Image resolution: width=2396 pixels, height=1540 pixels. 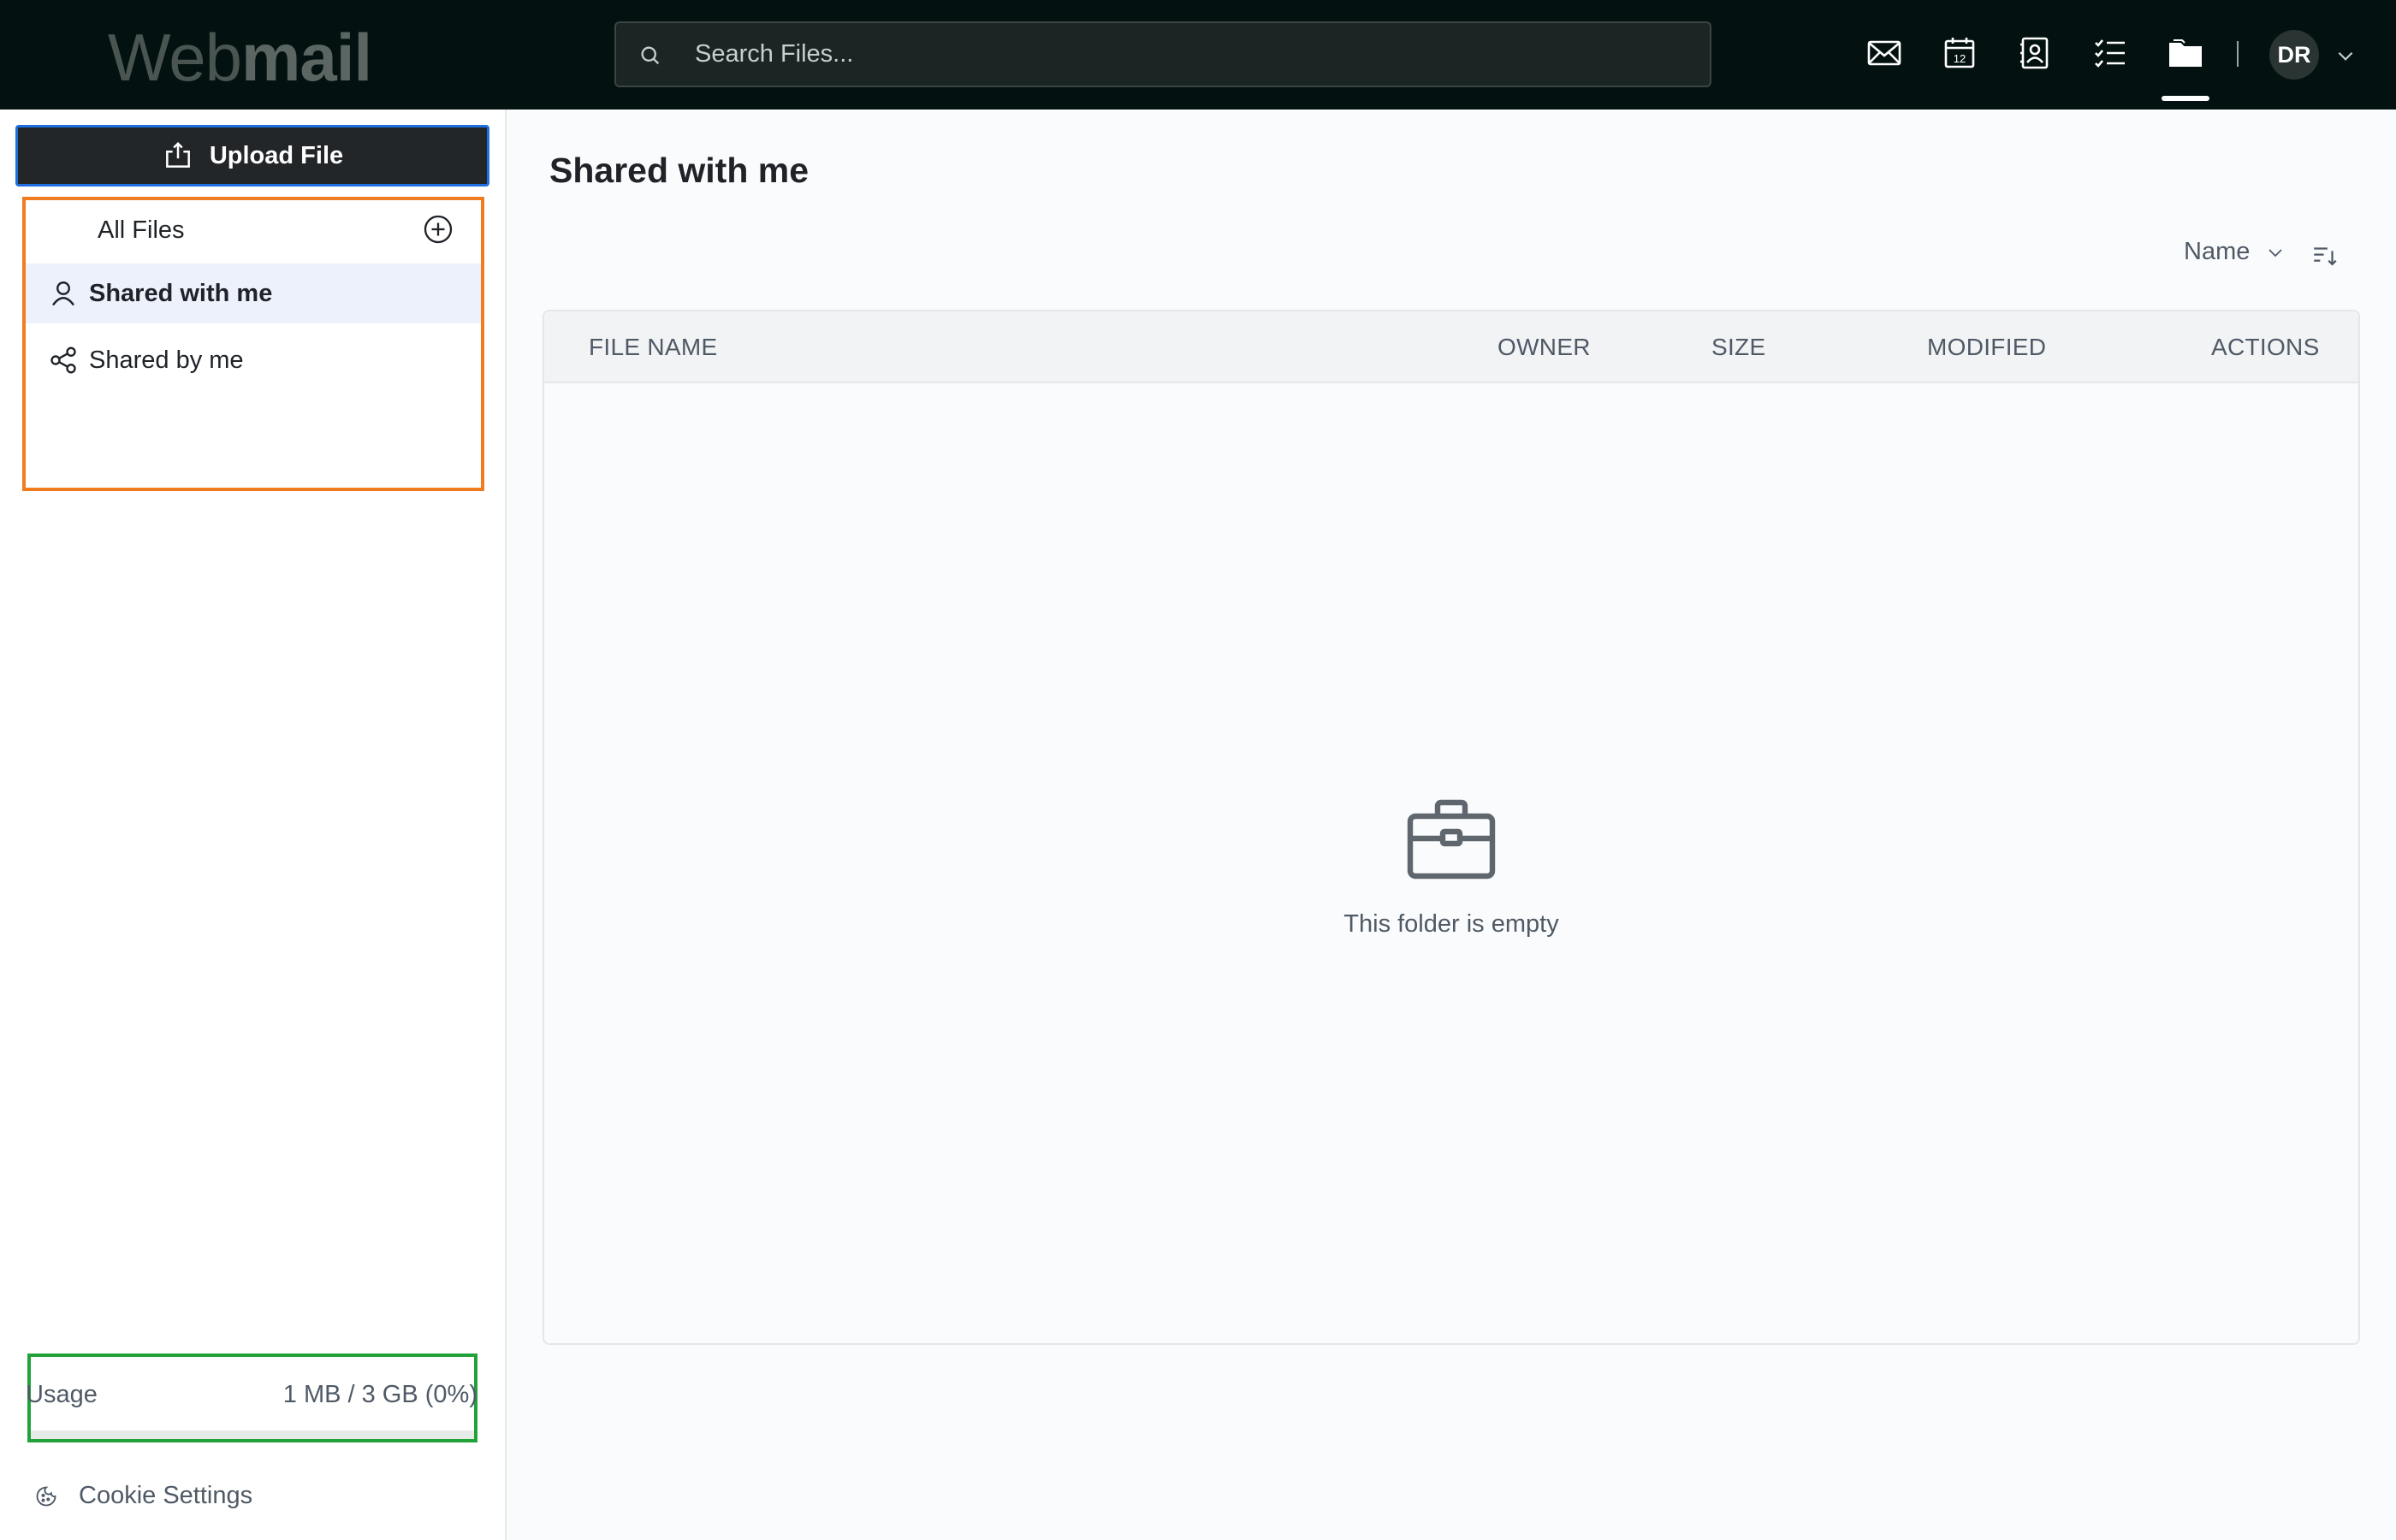 I want to click on table-header: FILE NAME OWNER SIZE MODIFIED ACTIONS, so click(x=1451, y=347).